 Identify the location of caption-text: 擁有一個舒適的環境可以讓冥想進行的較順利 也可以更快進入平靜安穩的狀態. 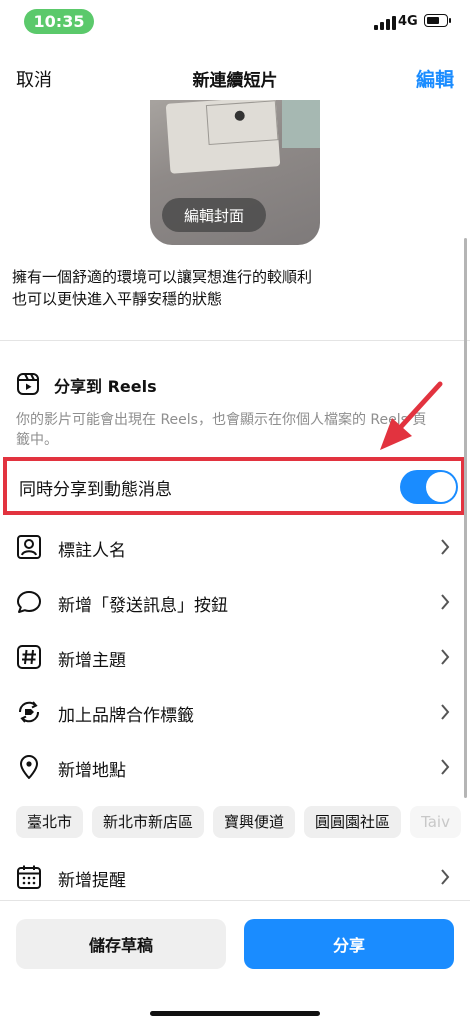
(232, 288).